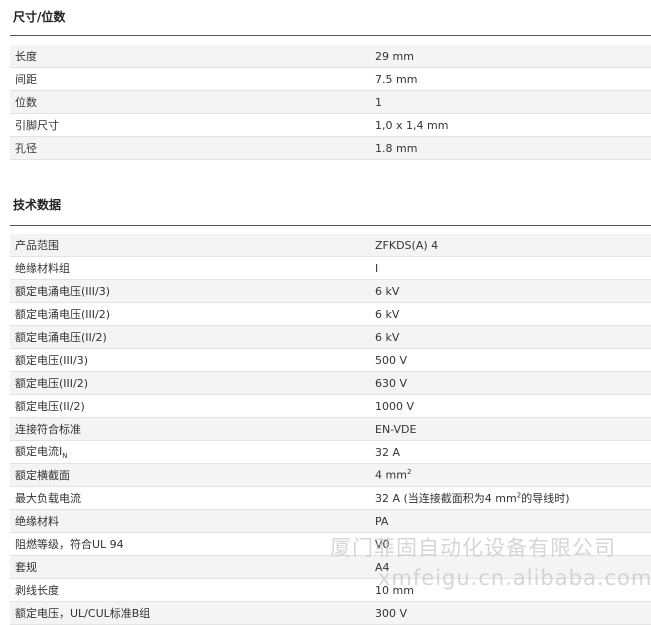 The image size is (651, 625). I want to click on row-value: 29 mm, so click(510, 56).